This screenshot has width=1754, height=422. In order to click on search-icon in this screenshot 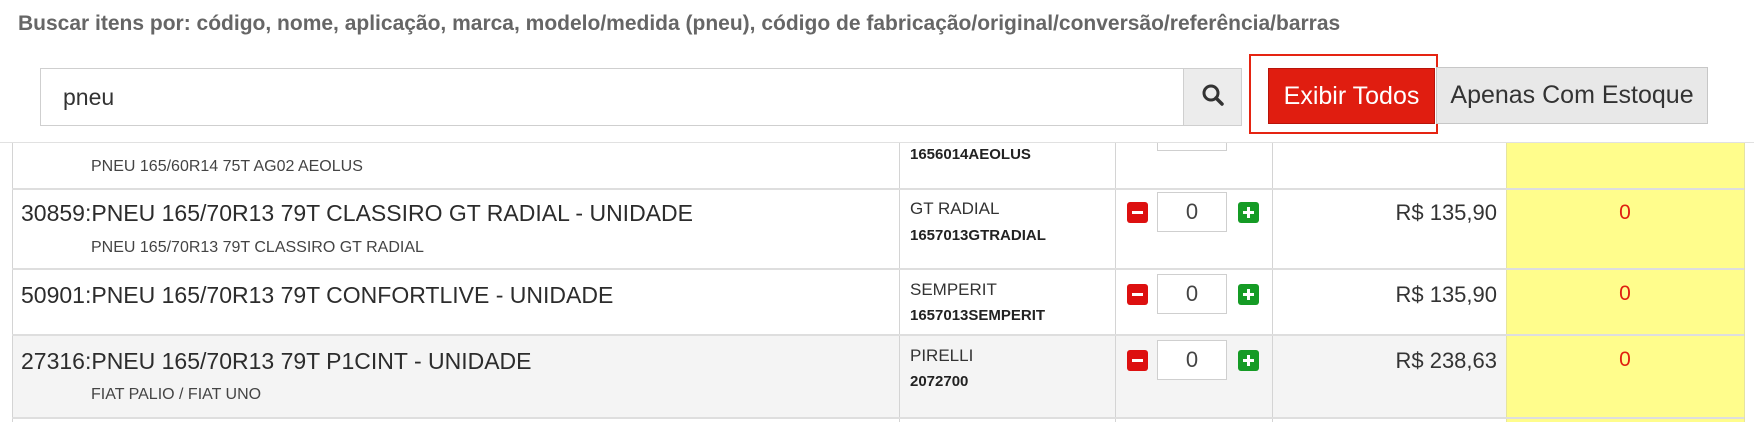, I will do `click(1213, 97)`.